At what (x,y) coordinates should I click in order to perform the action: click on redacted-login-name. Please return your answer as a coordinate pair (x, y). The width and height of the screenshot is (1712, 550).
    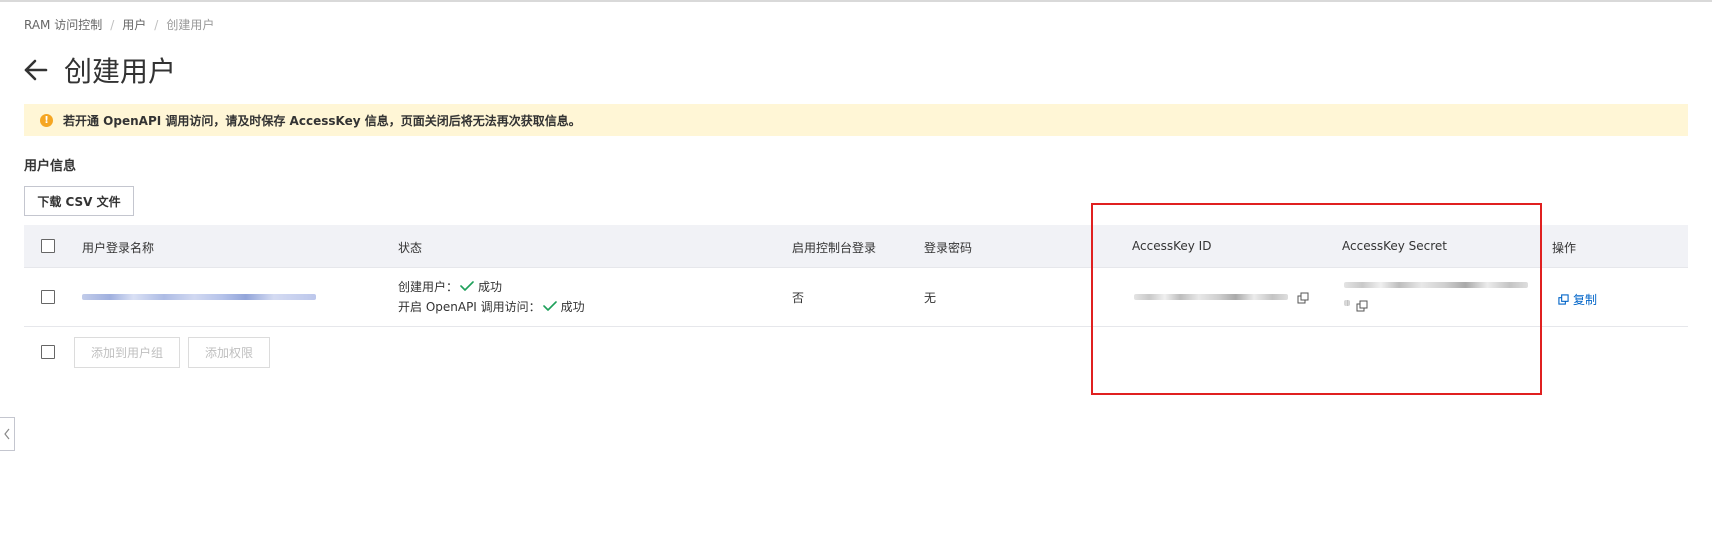
    Looking at the image, I should click on (199, 297).